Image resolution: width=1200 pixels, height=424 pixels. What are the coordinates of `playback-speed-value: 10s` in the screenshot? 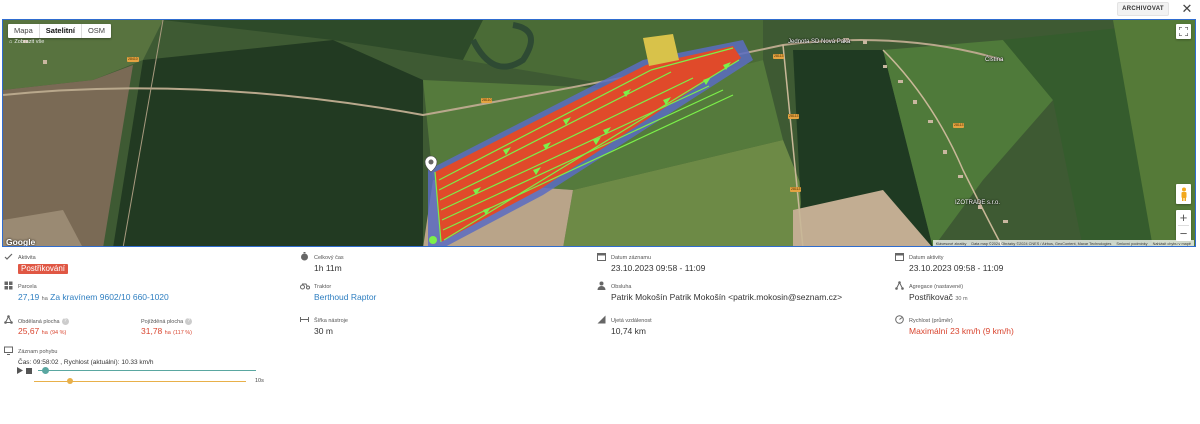 It's located at (259, 381).